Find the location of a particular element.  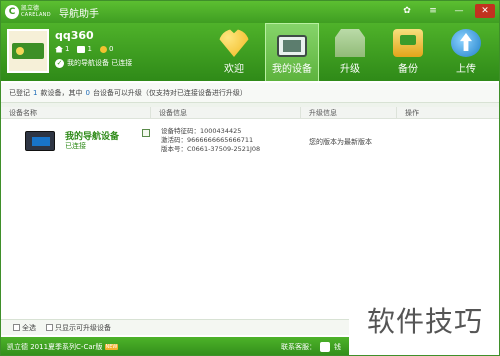

device-icon is located at coordinates (292, 46).